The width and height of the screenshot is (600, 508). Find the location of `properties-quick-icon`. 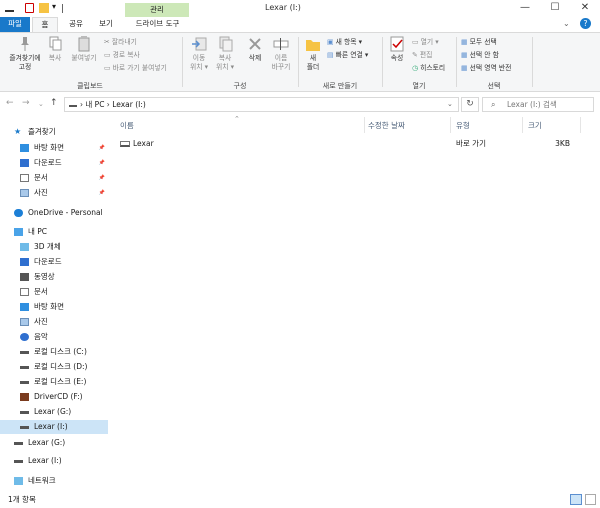

properties-quick-icon is located at coordinates (29, 8).